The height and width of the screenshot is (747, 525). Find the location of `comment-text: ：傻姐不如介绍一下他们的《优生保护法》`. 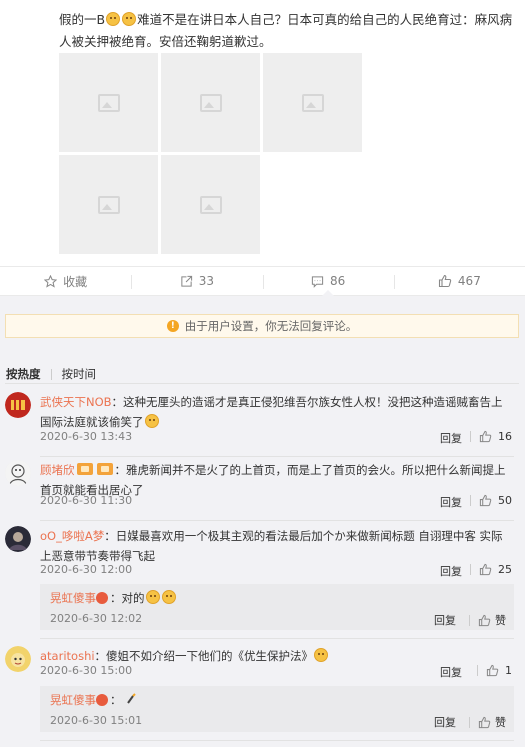

comment-text: ：傻姐不如介绍一下他们的《优生保护法》 is located at coordinates (204, 656).